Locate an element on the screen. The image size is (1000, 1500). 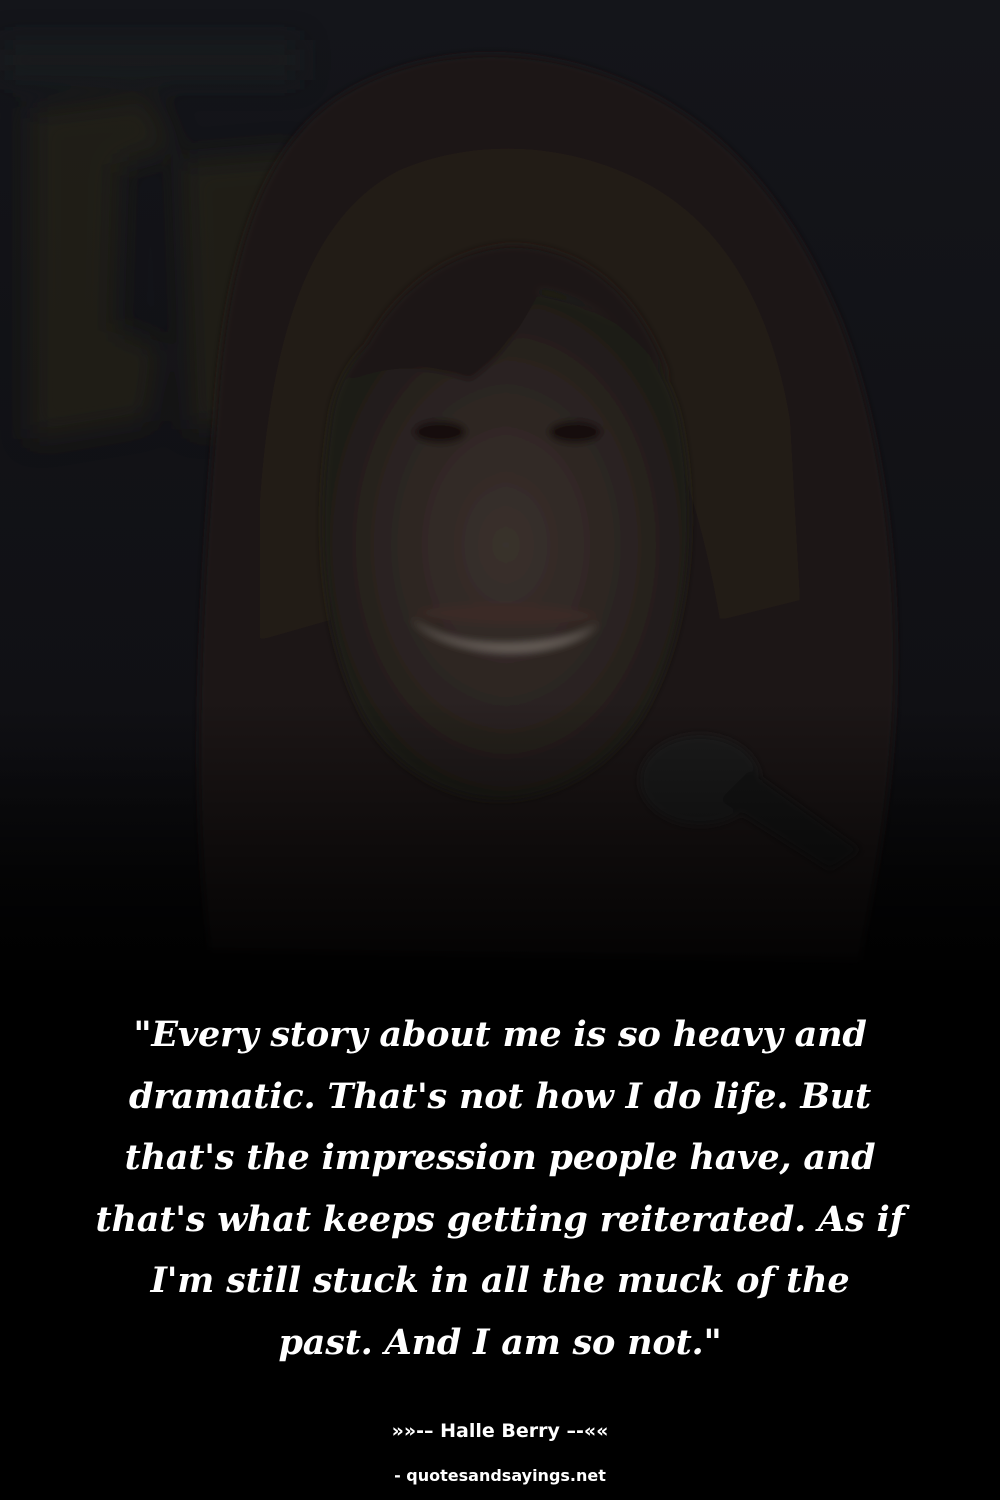
author-attribution: »»-– Halle Berry –-«« is located at coordinates (500, 1431).